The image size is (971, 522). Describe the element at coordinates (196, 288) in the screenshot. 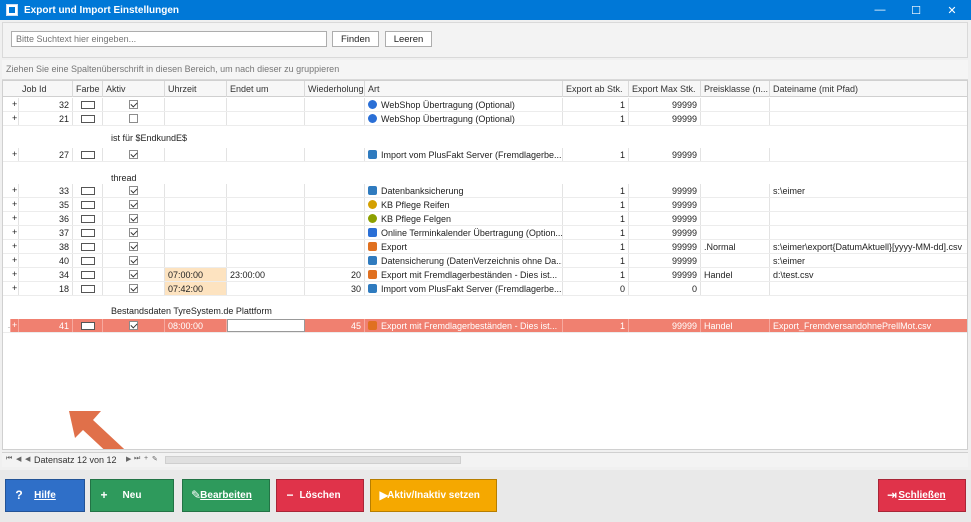

I see `cell-uhrzeit: 07:42:00` at that location.